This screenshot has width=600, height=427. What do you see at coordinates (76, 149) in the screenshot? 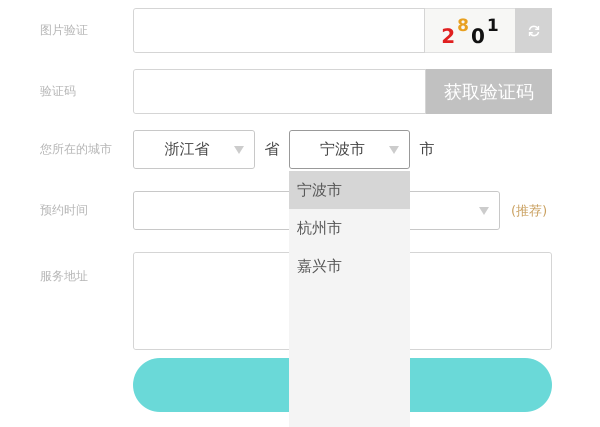
I see `field-label: 您所在的城市` at bounding box center [76, 149].